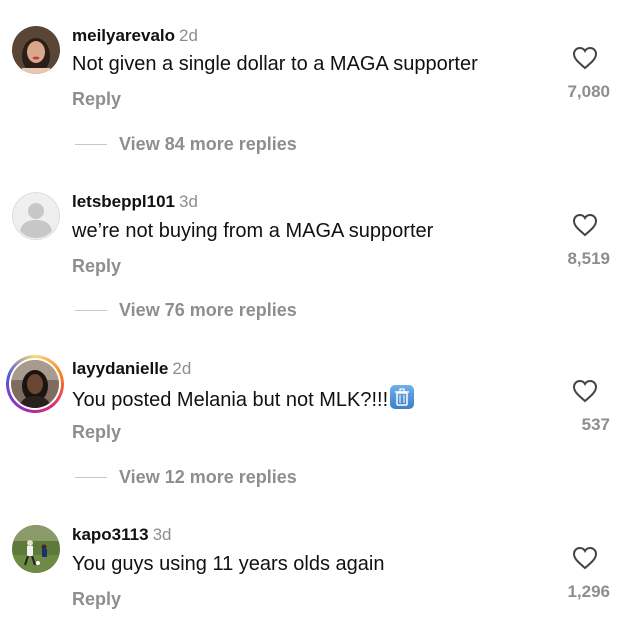  I want to click on like-count: 7,080, so click(588, 91).